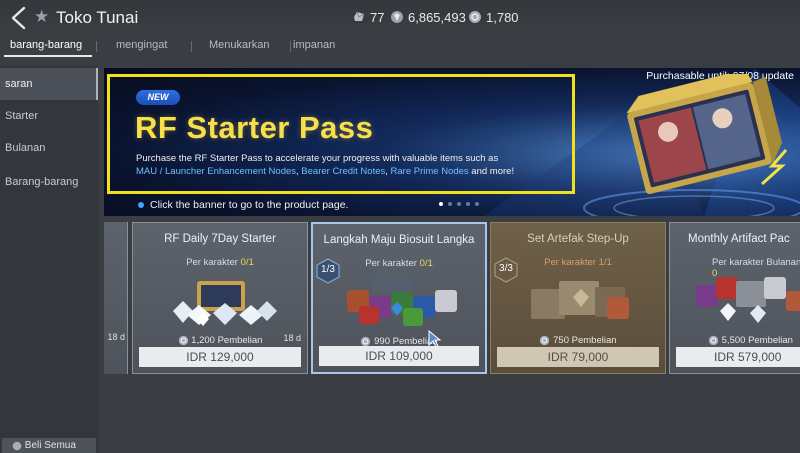 The height and width of the screenshot is (453, 800). What do you see at coordinates (216, 171) in the screenshot?
I see `banner-desc-highlight: MAU / Launcher Enhancement Nodes` at bounding box center [216, 171].